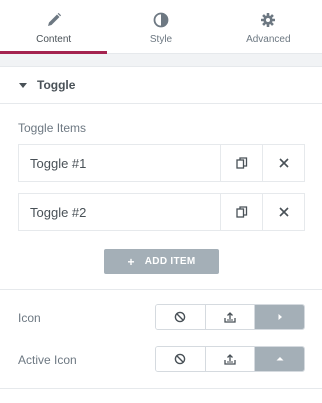 Image resolution: width=322 pixels, height=403 pixels. I want to click on add-item-label: ADD ITEM, so click(170, 261).